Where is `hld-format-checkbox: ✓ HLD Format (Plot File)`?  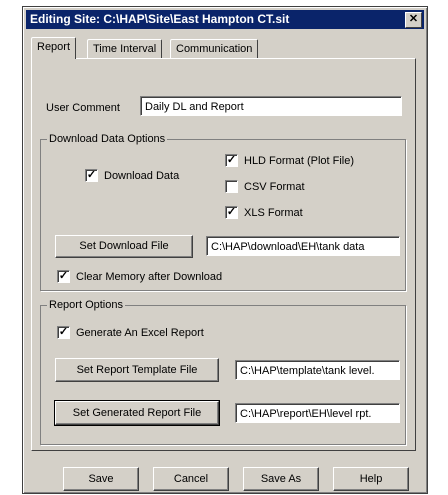 hld-format-checkbox: ✓ HLD Format (Plot File) is located at coordinates (289, 160).